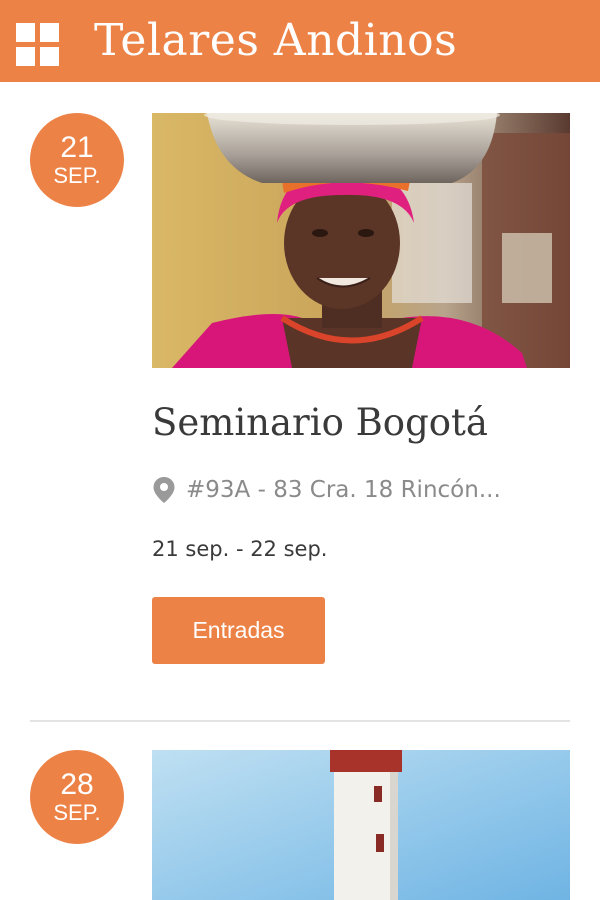 The image size is (600, 900). Describe the element at coordinates (37, 44) in the screenshot. I see `grid-menu-icon` at that location.